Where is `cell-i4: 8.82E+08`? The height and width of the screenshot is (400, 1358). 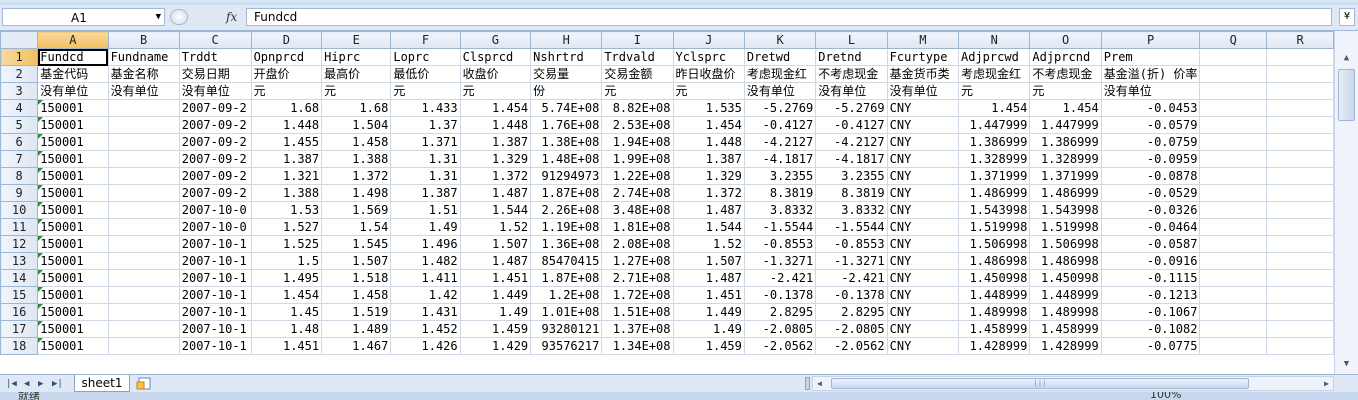 cell-i4: 8.82E+08 is located at coordinates (637, 108).